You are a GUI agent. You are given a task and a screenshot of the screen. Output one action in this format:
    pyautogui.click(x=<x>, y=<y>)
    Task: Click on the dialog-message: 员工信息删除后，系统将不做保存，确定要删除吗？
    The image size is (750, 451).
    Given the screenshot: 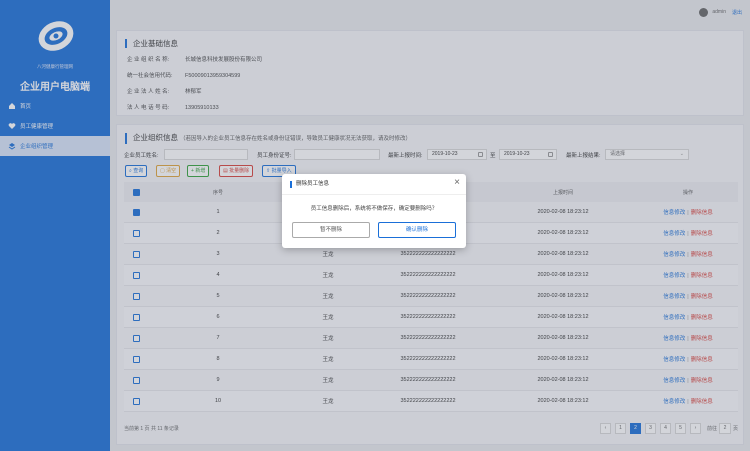 What is the action you would take?
    pyautogui.click(x=374, y=209)
    